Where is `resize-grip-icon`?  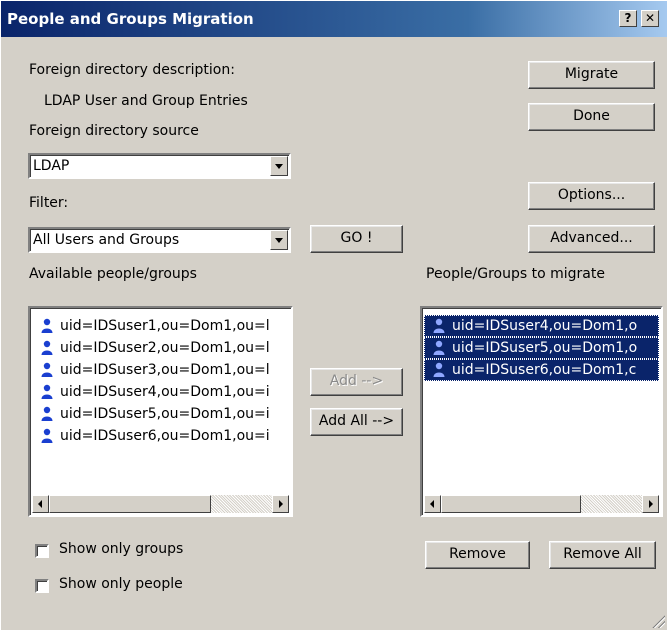 resize-grip-icon is located at coordinates (658, 621).